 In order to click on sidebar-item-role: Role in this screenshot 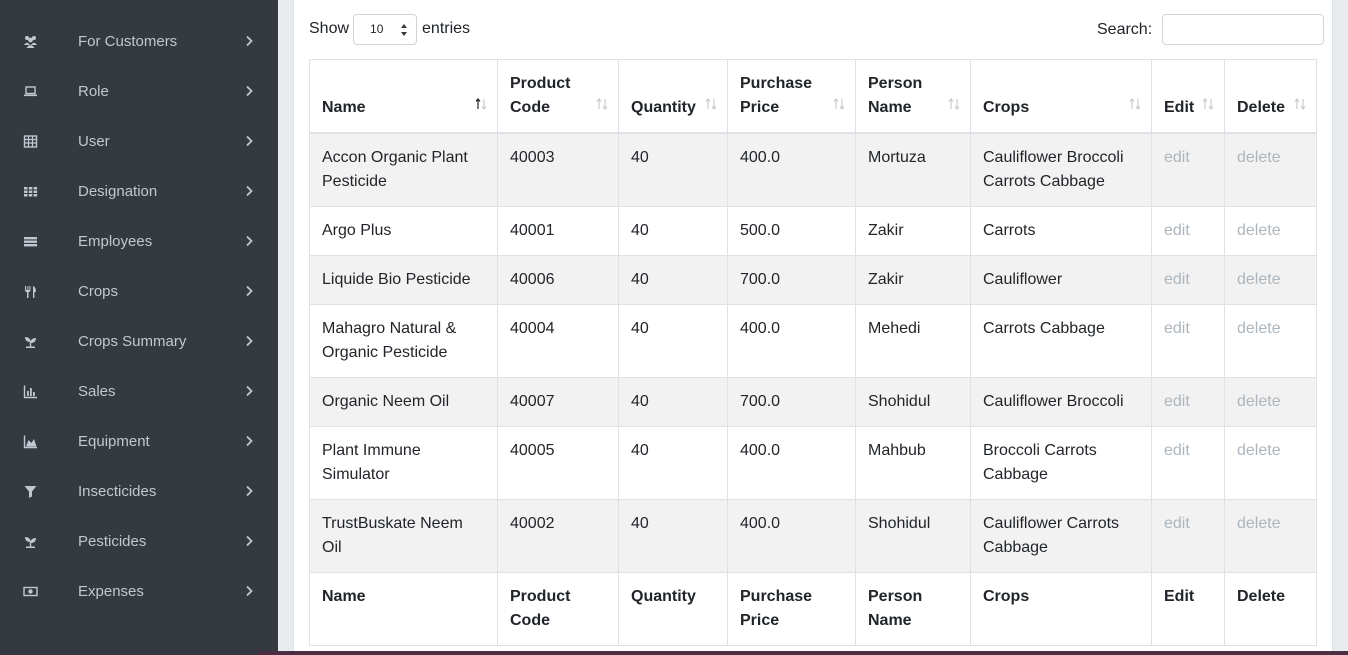, I will do `click(139, 92)`.